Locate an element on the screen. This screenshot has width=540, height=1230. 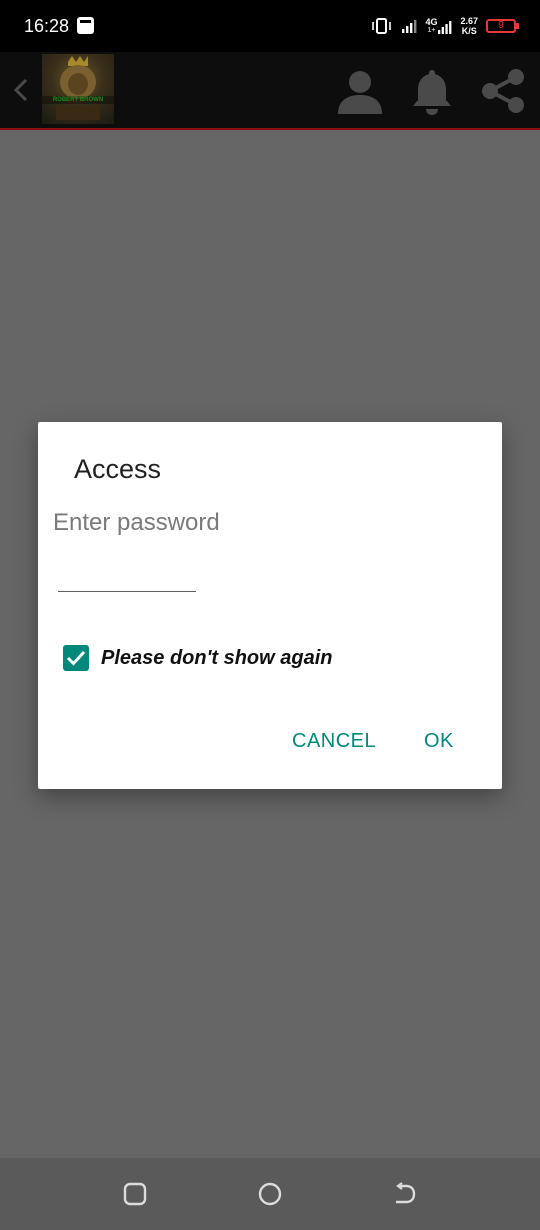
profile-icon is located at coordinates (360, 91).